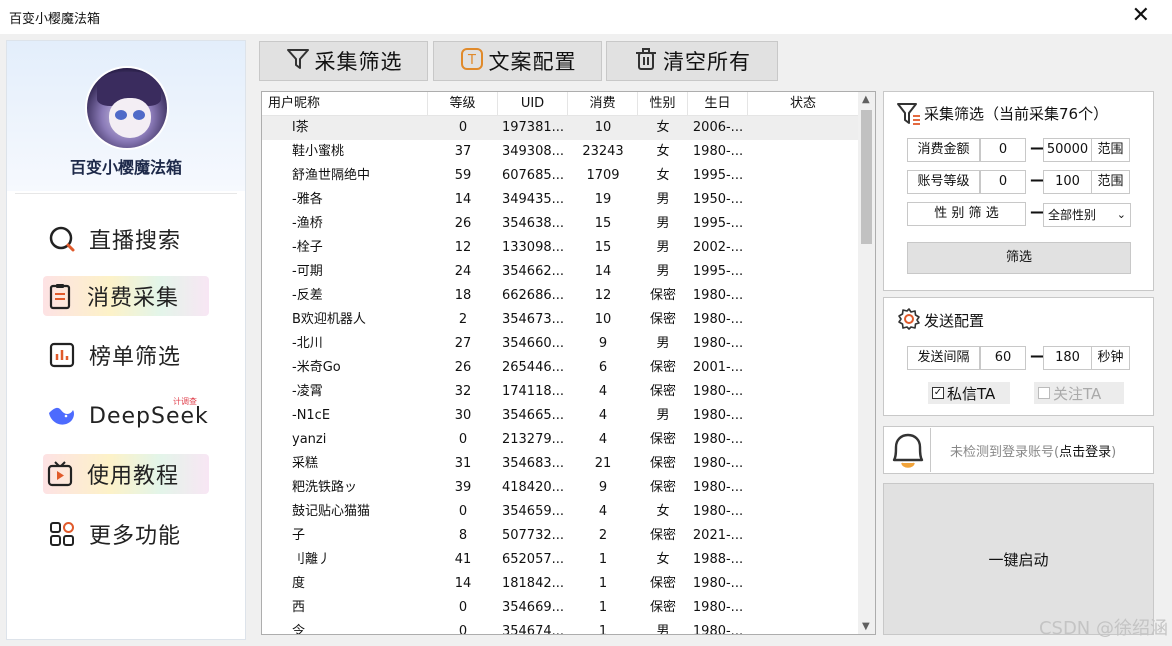 This screenshot has width=1172, height=646. Describe the element at coordinates (1067, 358) in the screenshot. I see `interval-max-input: 180` at that location.